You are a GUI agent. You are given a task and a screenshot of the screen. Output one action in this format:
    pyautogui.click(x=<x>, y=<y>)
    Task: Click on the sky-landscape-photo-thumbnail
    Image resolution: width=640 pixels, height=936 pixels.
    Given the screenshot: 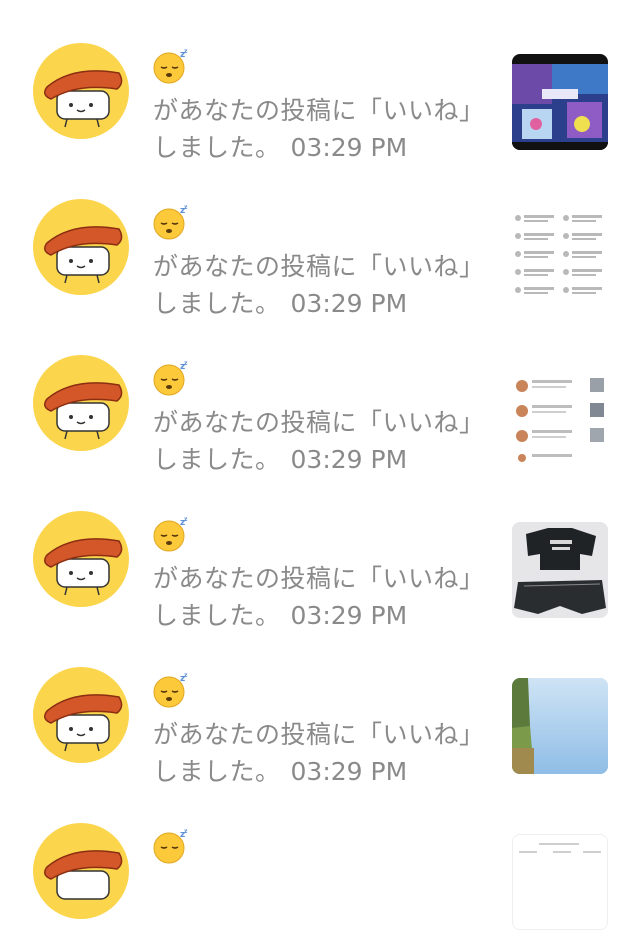 What is the action you would take?
    pyautogui.click(x=560, y=726)
    